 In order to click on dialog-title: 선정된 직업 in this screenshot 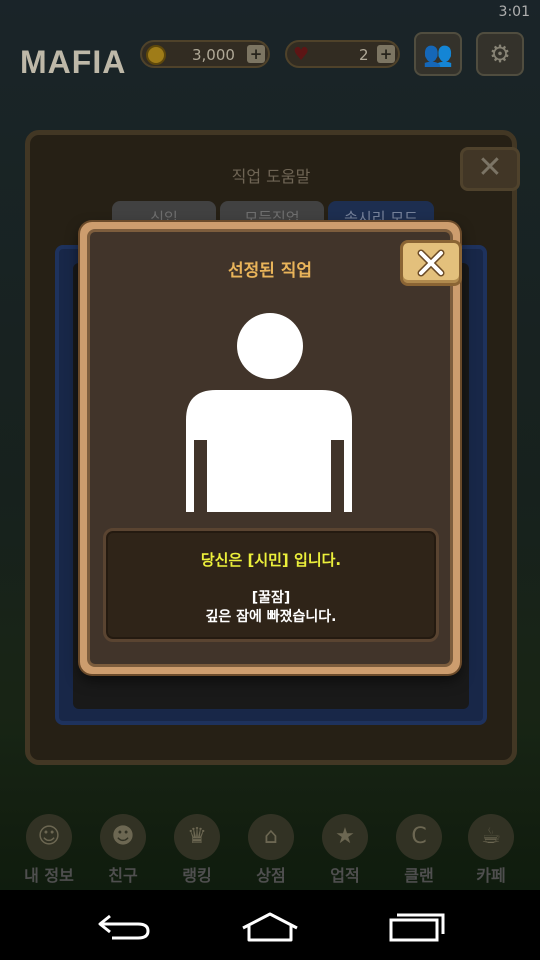, I will do `click(270, 271)`.